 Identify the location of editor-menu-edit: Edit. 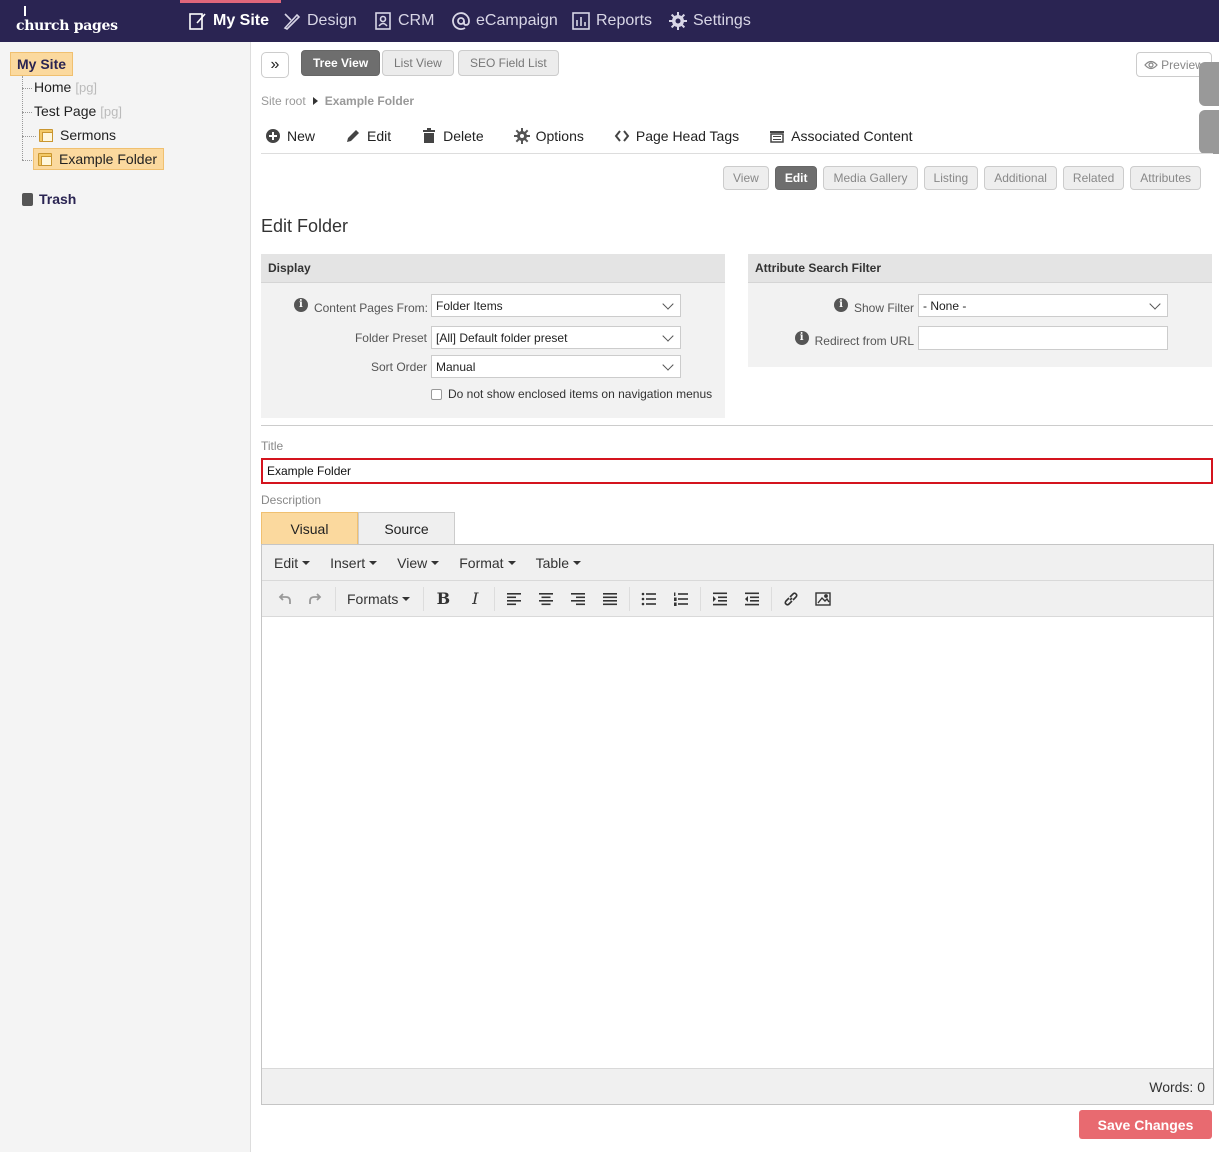
(292, 563).